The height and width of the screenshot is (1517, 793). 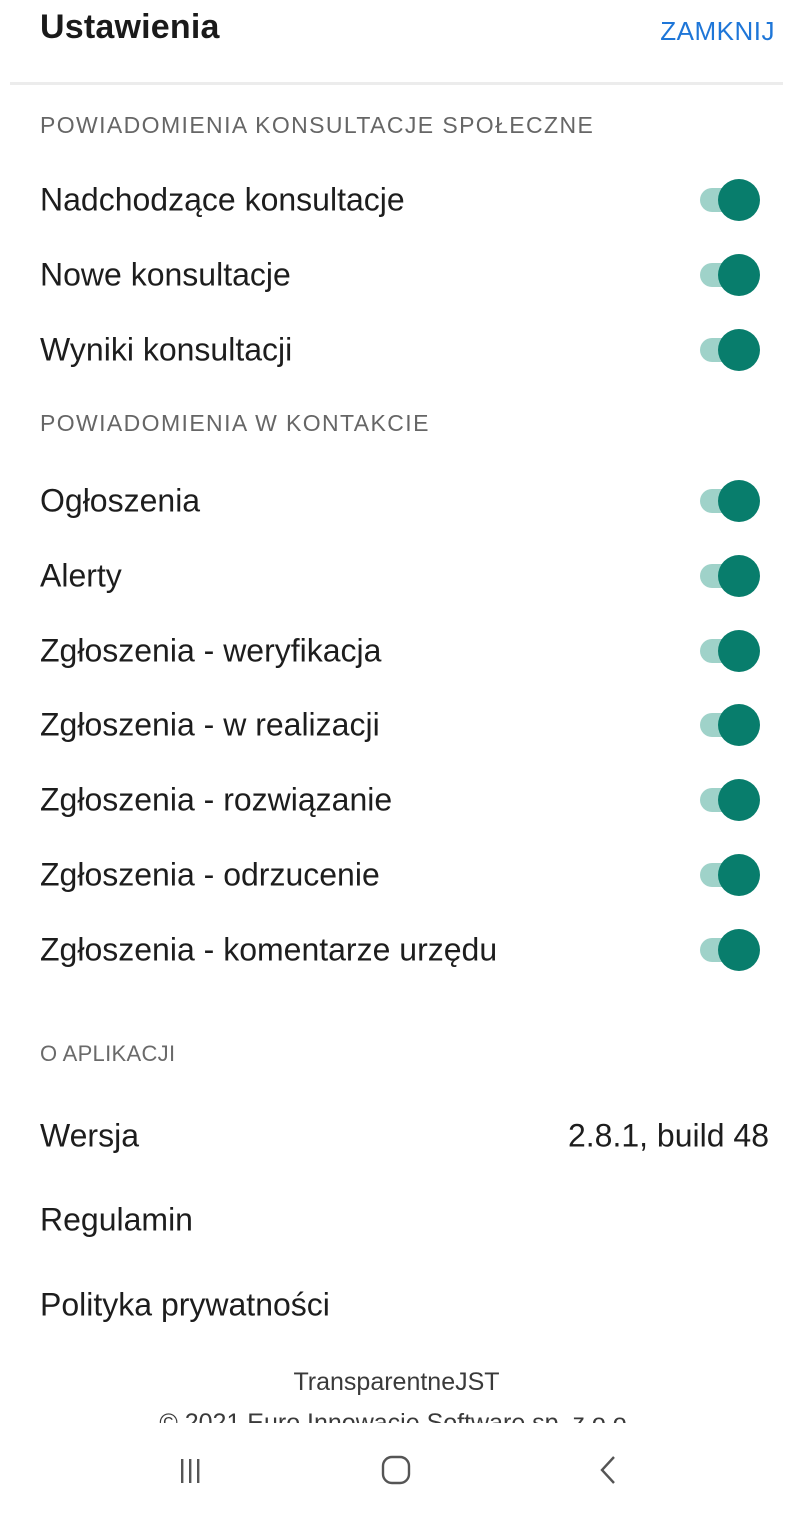 I want to click on setting-label: Zgłoszenia - w realizacji, so click(x=210, y=724).